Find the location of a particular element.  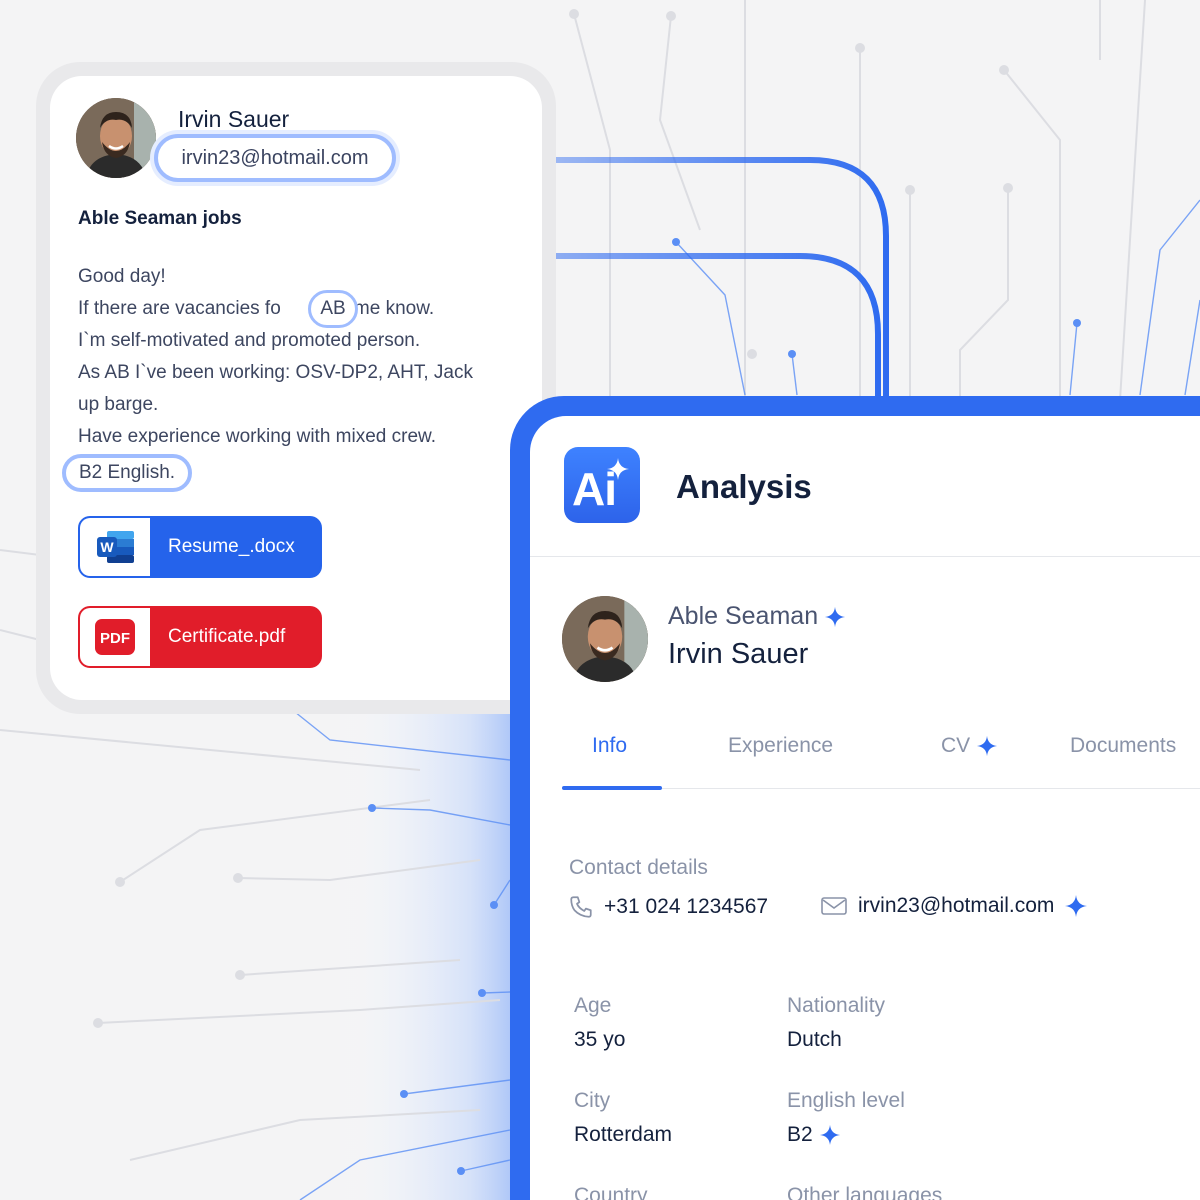

resume-attachment: W Resume_.docx is located at coordinates (200, 547).